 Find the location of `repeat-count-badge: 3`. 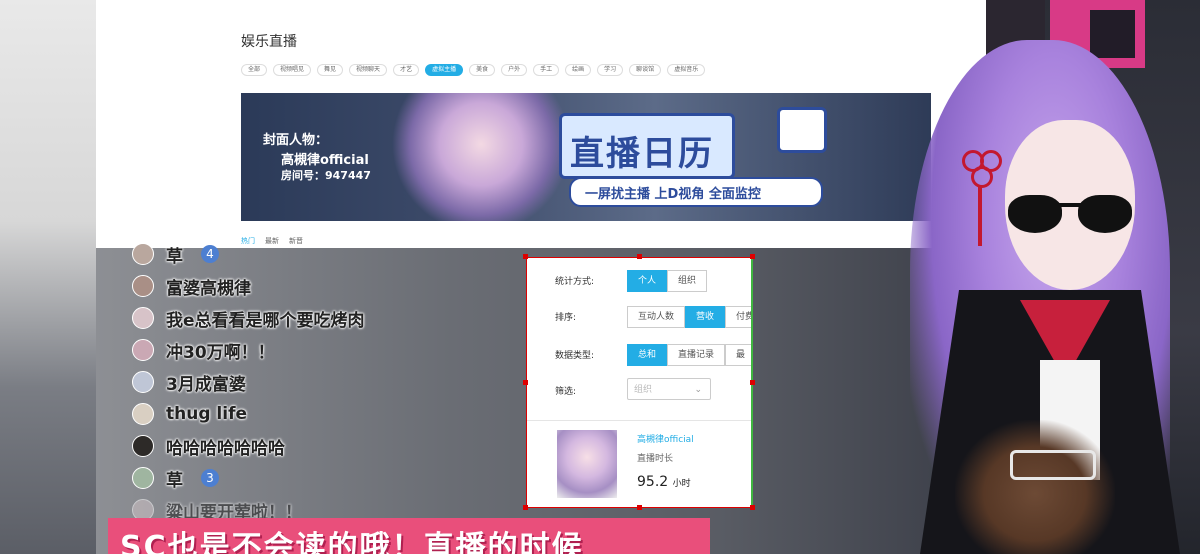

repeat-count-badge: 3 is located at coordinates (210, 478).